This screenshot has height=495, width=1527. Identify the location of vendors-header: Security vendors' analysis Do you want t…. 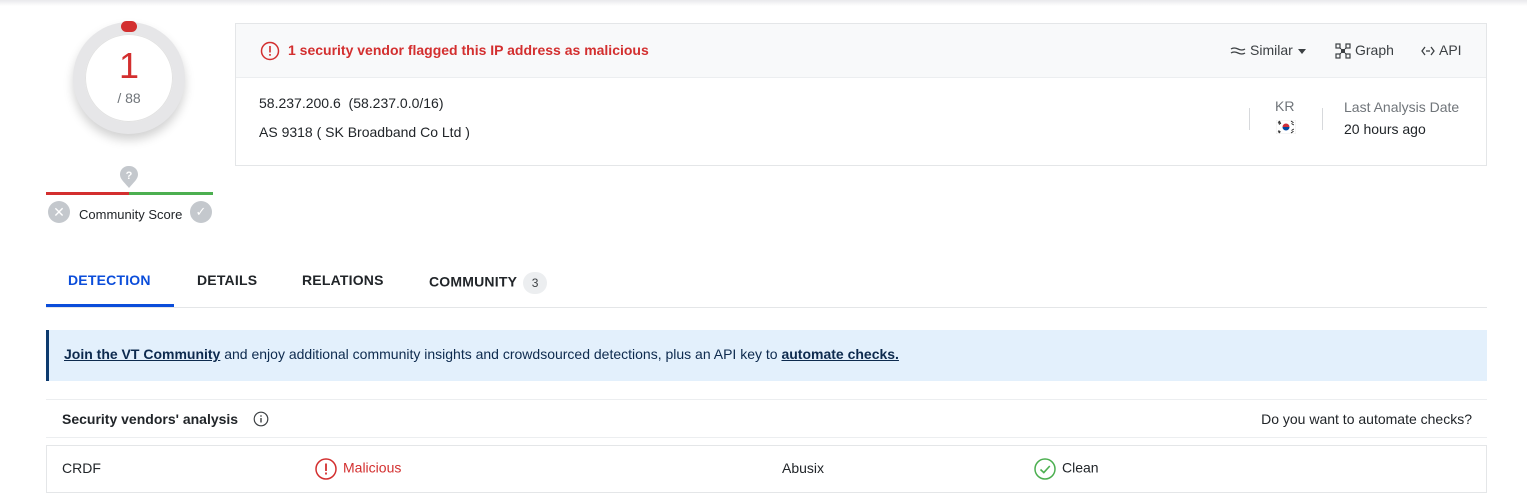
(766, 418).